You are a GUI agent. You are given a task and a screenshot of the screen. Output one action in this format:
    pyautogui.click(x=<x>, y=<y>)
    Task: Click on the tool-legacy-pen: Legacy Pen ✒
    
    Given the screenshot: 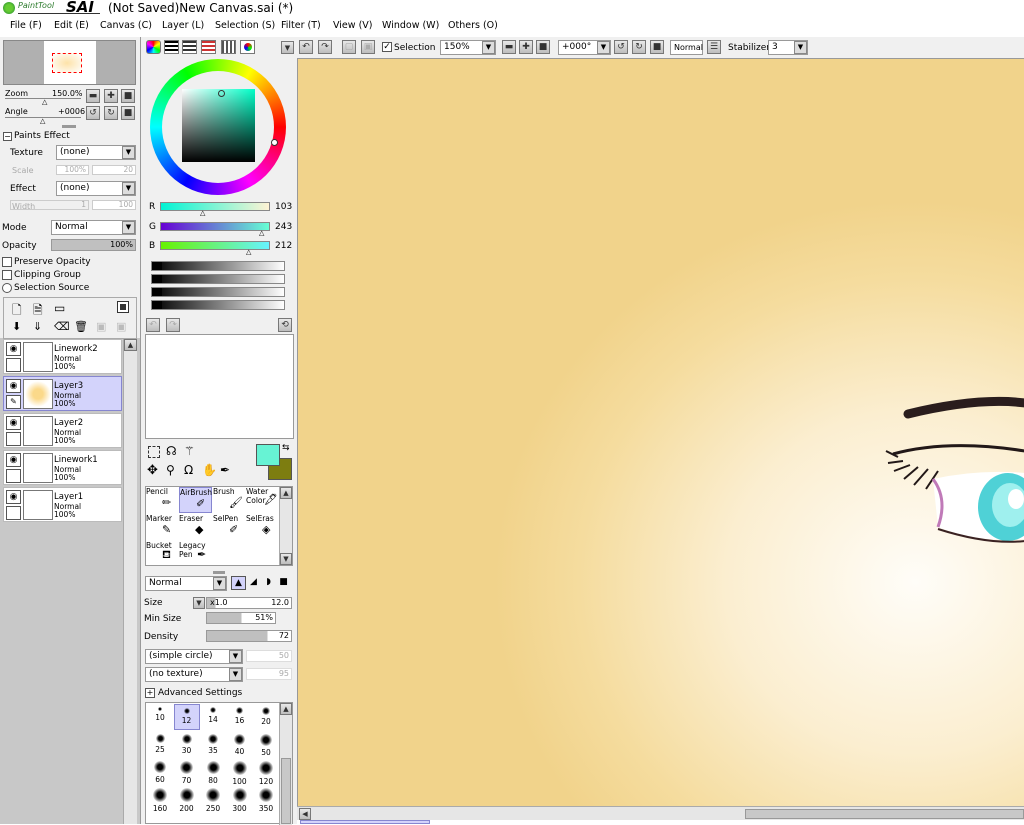 What is the action you would take?
    pyautogui.click(x=195, y=554)
    